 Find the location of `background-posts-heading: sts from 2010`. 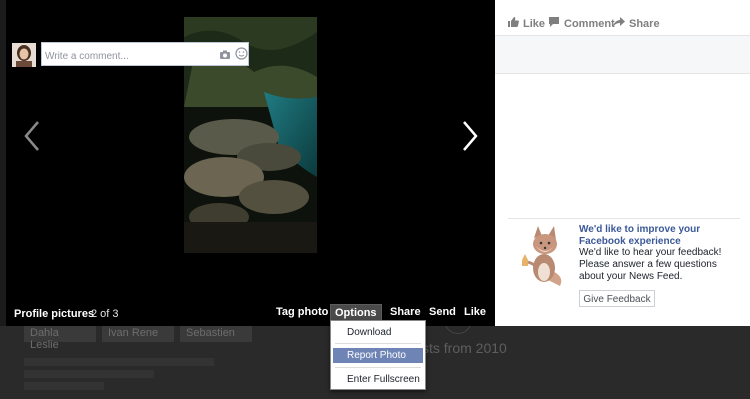

background-posts-heading: sts from 2010 is located at coordinates (464, 348).